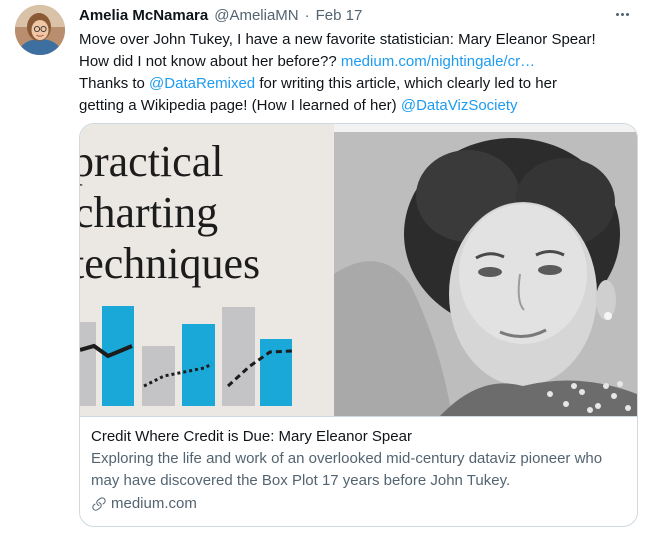  What do you see at coordinates (99, 504) in the screenshot?
I see `link-icon` at bounding box center [99, 504].